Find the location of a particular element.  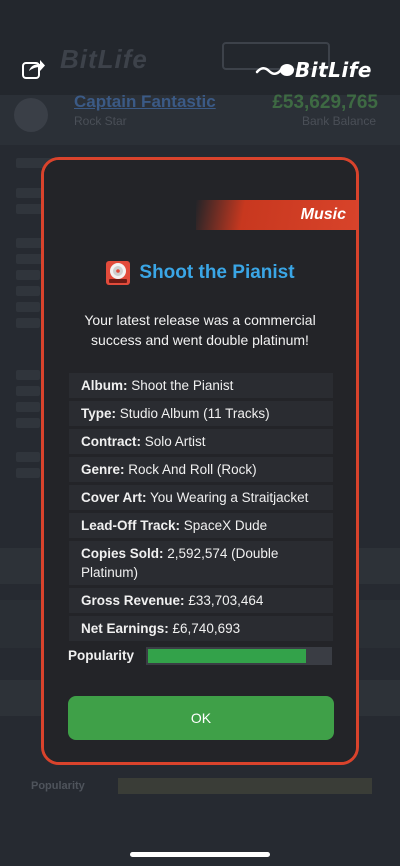

detail-value: £6,740,693 is located at coordinates (206, 628).